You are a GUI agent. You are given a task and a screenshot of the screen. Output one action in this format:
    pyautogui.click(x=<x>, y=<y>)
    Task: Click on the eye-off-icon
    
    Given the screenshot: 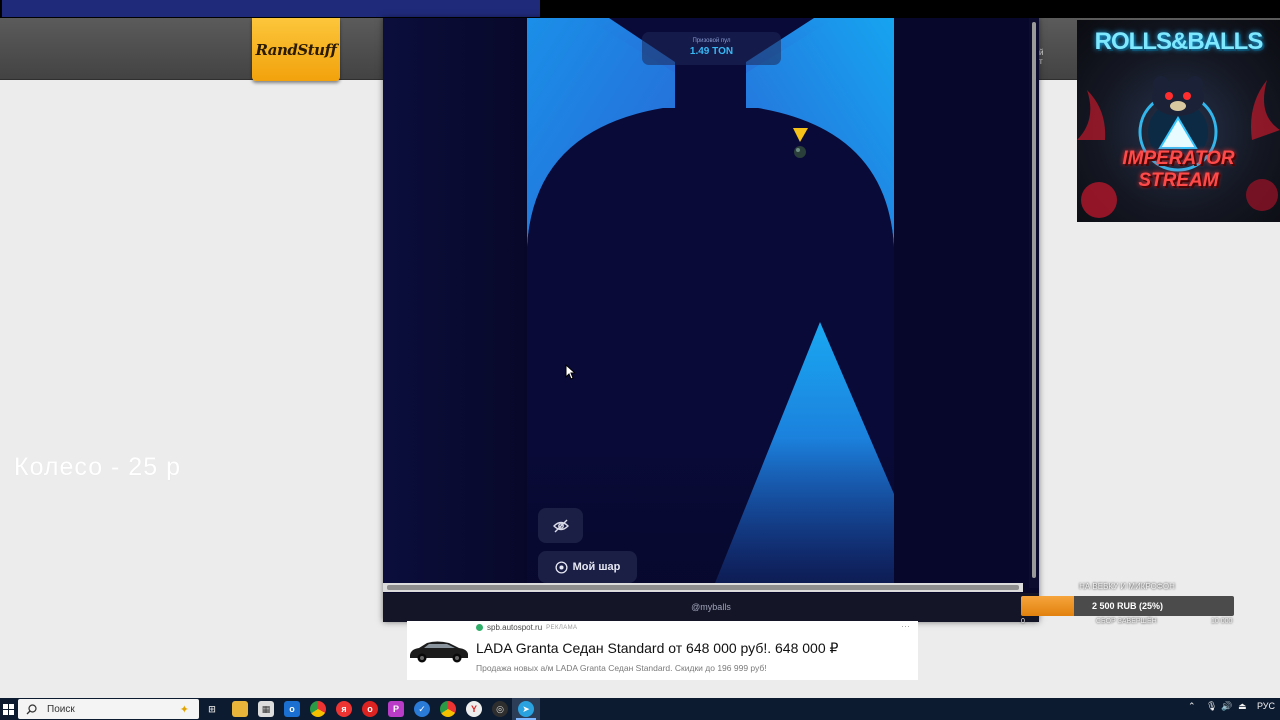 What is the action you would take?
    pyautogui.click(x=560, y=525)
    